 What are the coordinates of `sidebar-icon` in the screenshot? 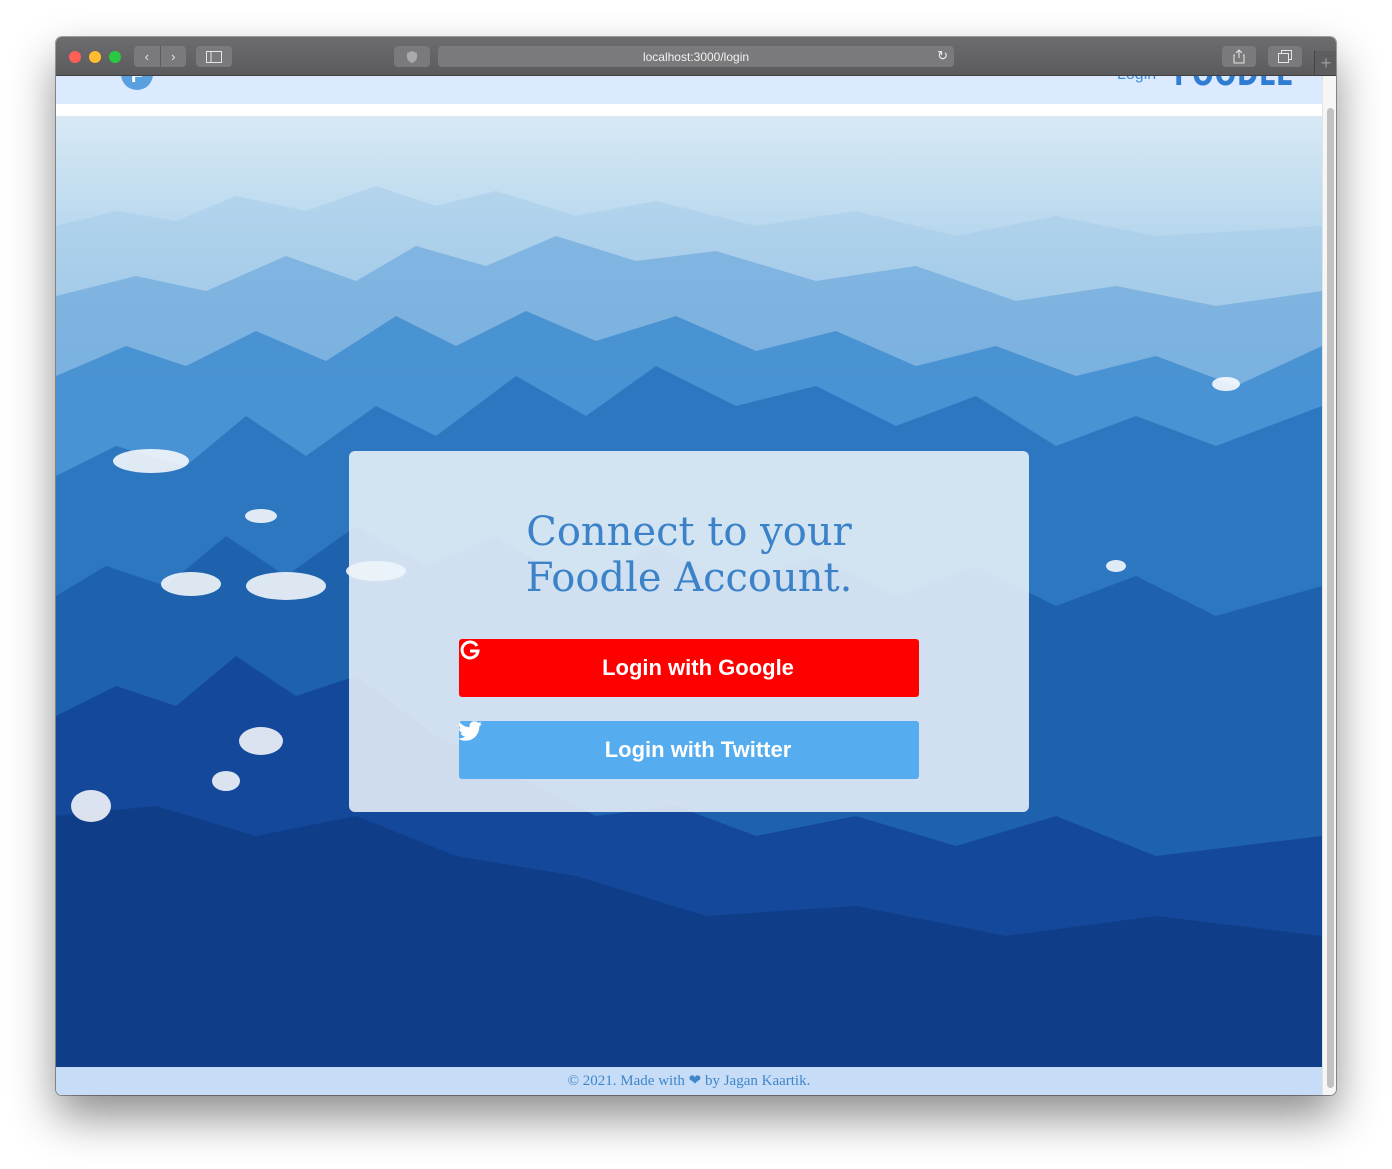 It's located at (214, 56).